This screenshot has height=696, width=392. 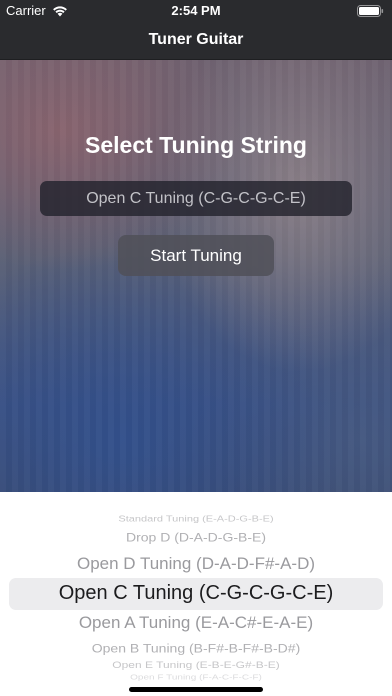 I want to click on picker-option-selected: Open C Tuning (C-G-C-G-C-E), so click(x=196, y=593).